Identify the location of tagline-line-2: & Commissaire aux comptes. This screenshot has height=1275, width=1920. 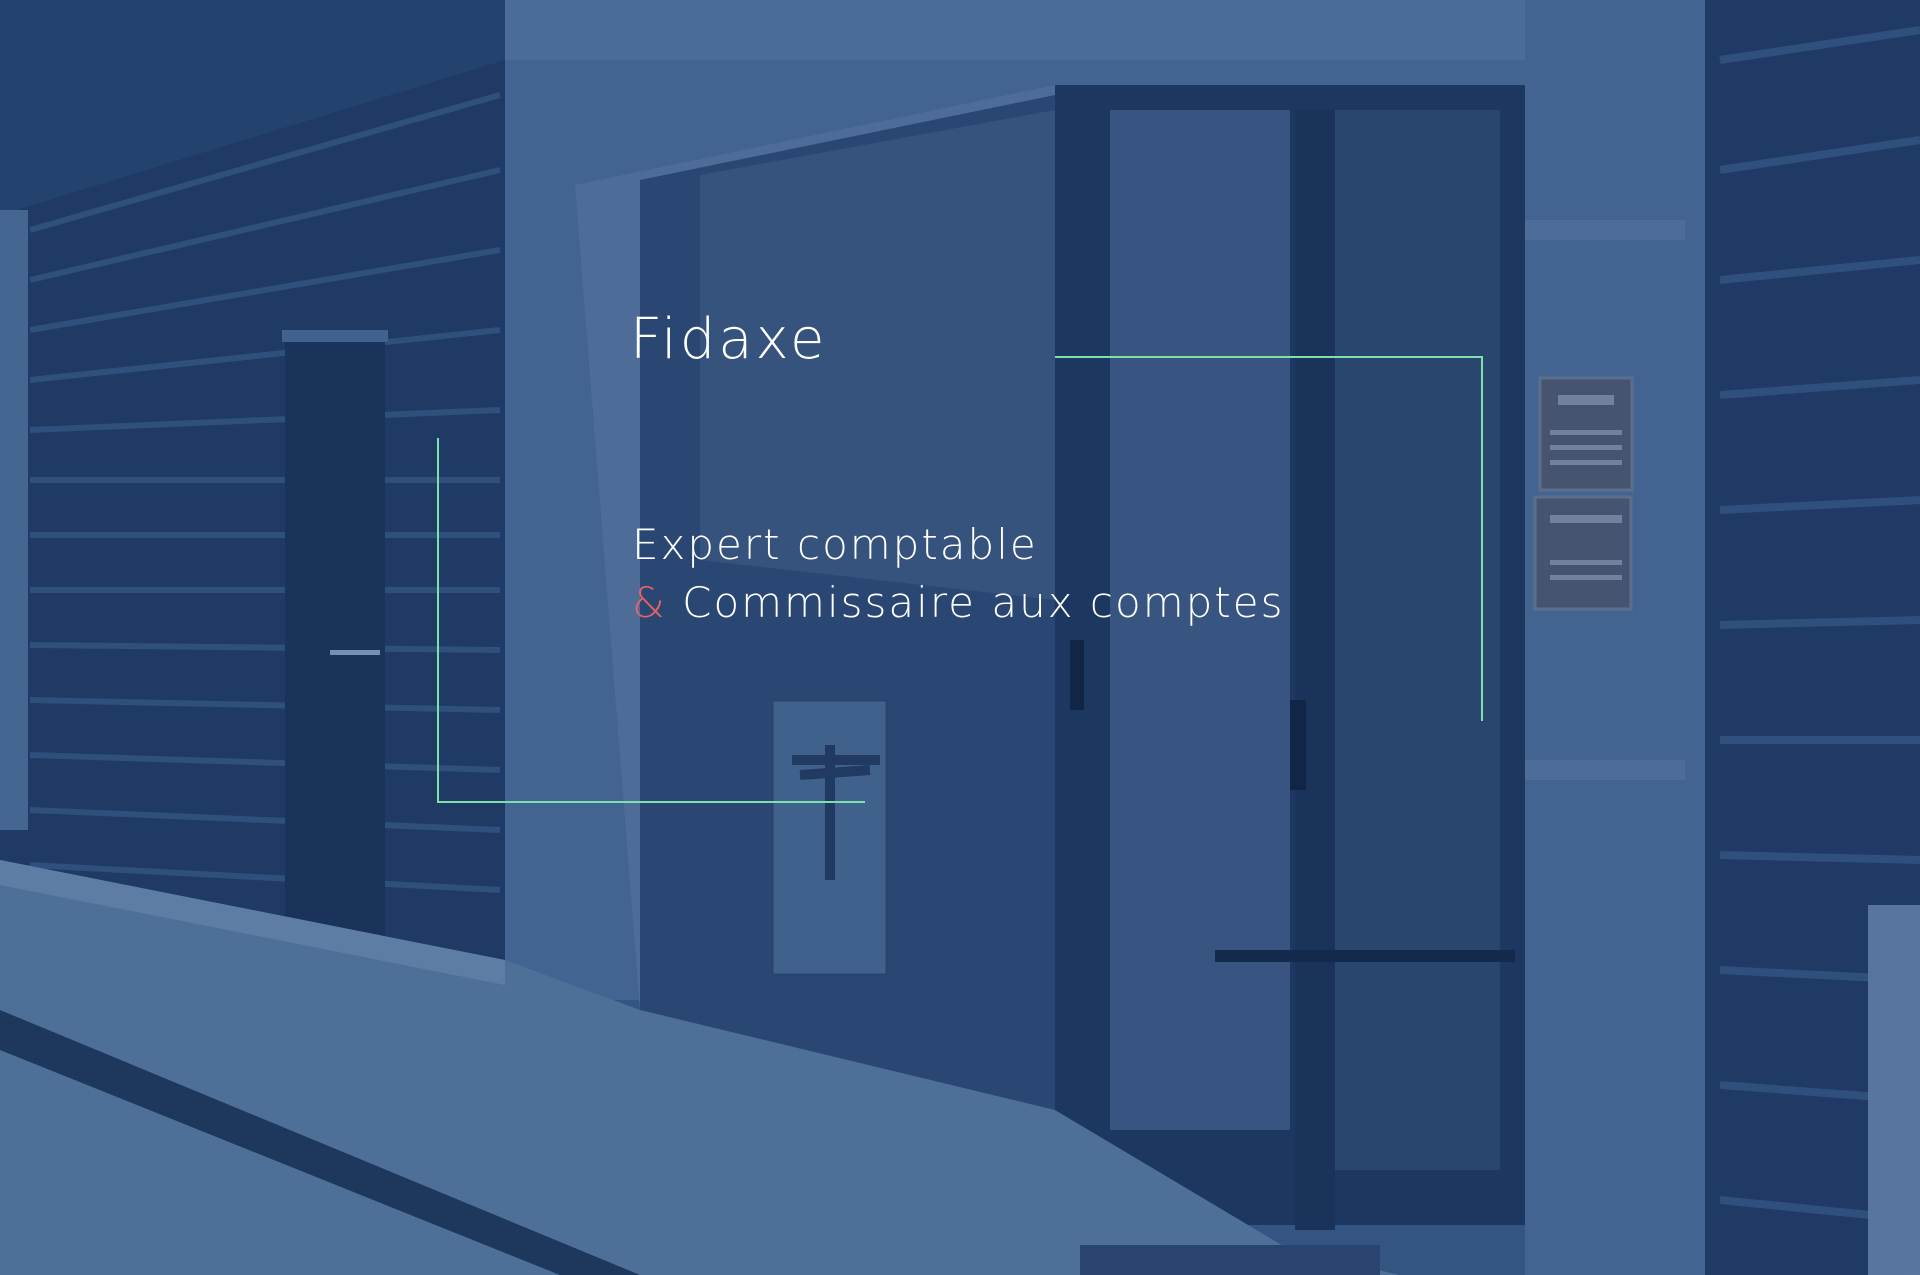
(958, 603).